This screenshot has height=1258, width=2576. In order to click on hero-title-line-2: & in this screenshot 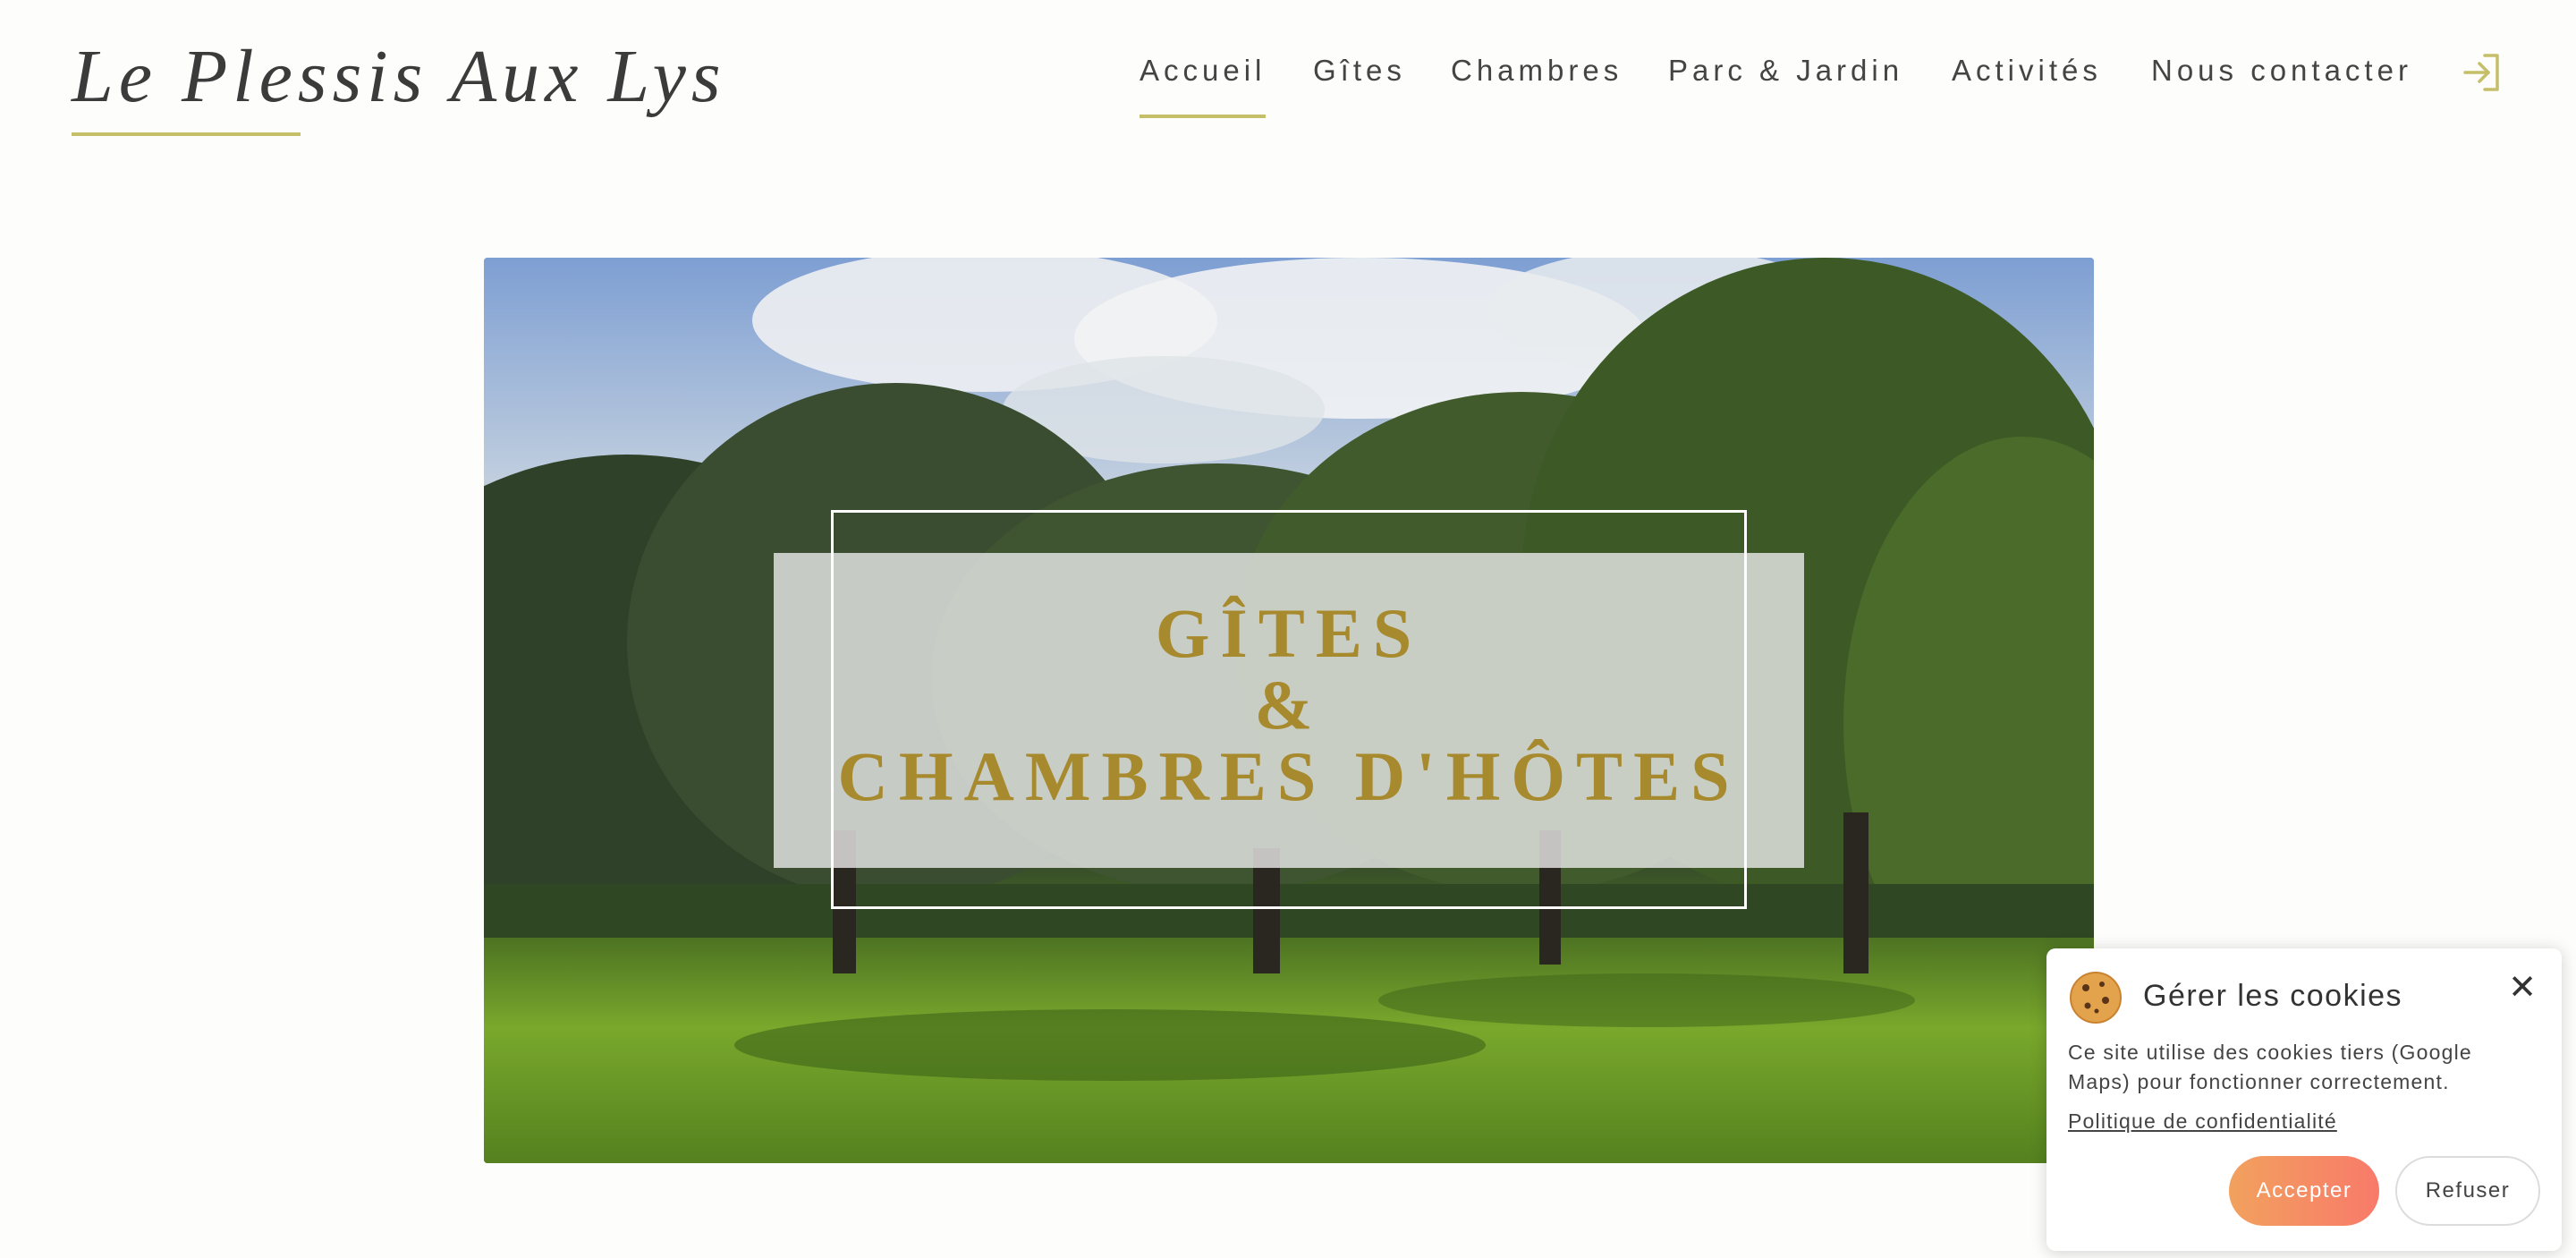, I will do `click(1289, 705)`.